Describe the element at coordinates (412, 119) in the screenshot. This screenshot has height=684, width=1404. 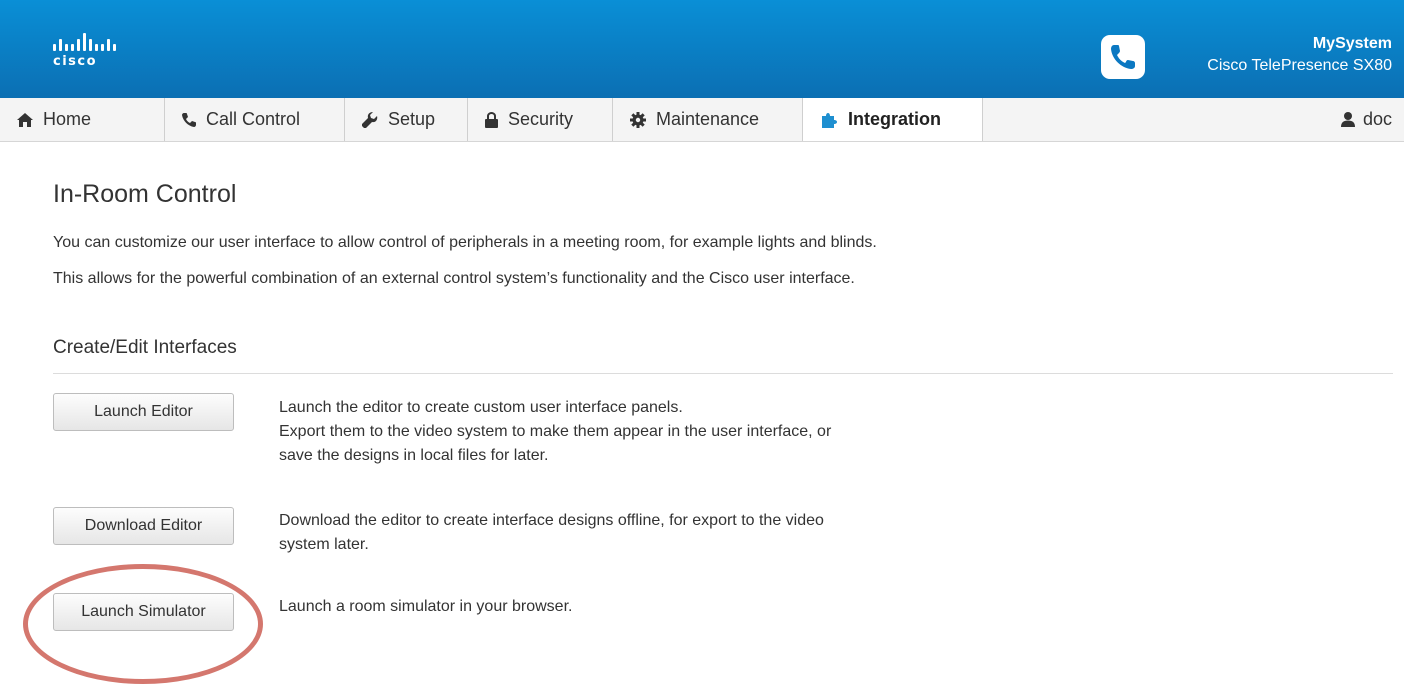
I see `tab-setup-label: Setup` at that location.